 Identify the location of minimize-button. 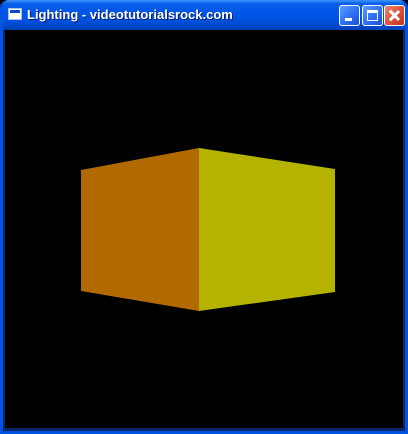
(349, 15).